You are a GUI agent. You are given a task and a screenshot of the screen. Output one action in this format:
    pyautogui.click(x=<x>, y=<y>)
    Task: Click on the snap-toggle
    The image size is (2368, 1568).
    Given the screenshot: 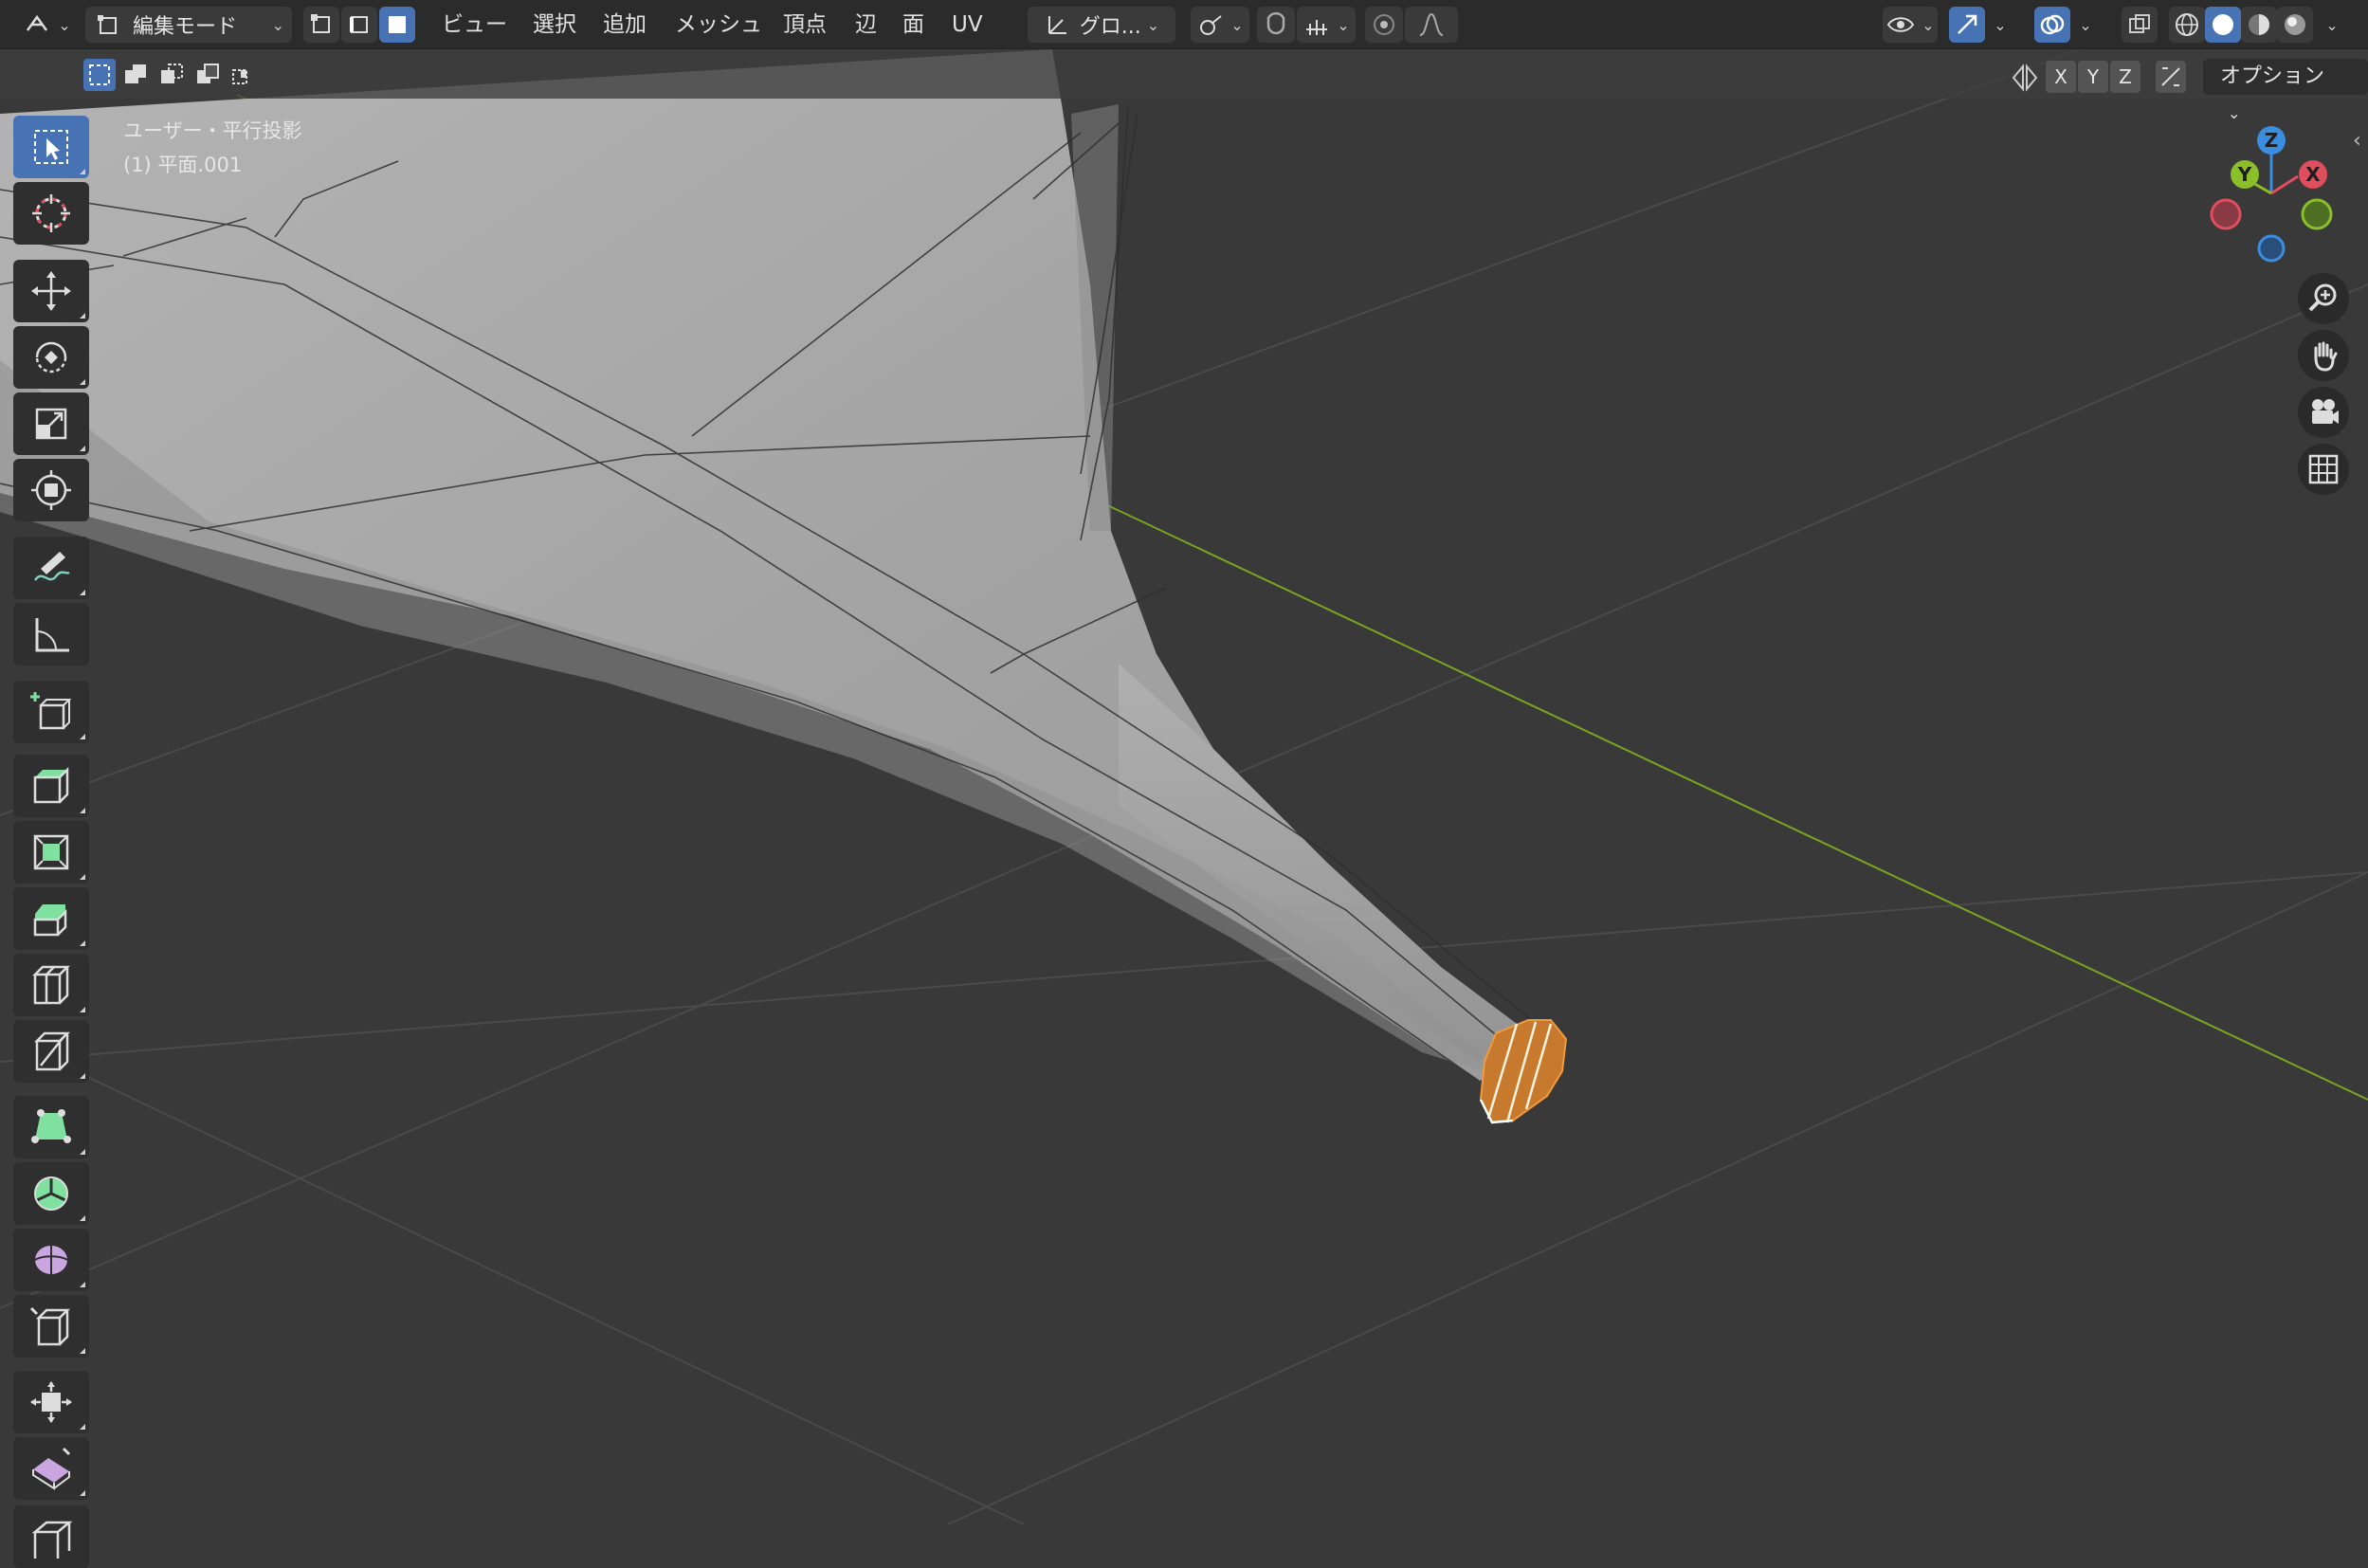 What is the action you would take?
    pyautogui.click(x=1276, y=25)
    